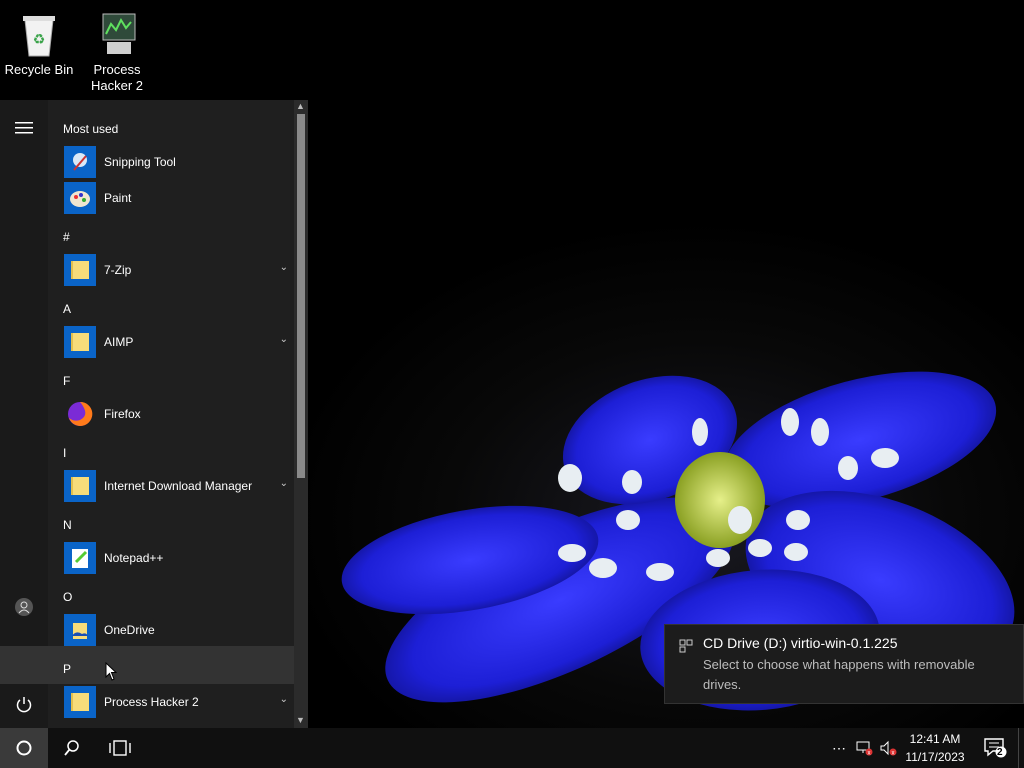  Describe the element at coordinates (178, 486) in the screenshot. I see `app-label: Internet Download Manager` at that location.